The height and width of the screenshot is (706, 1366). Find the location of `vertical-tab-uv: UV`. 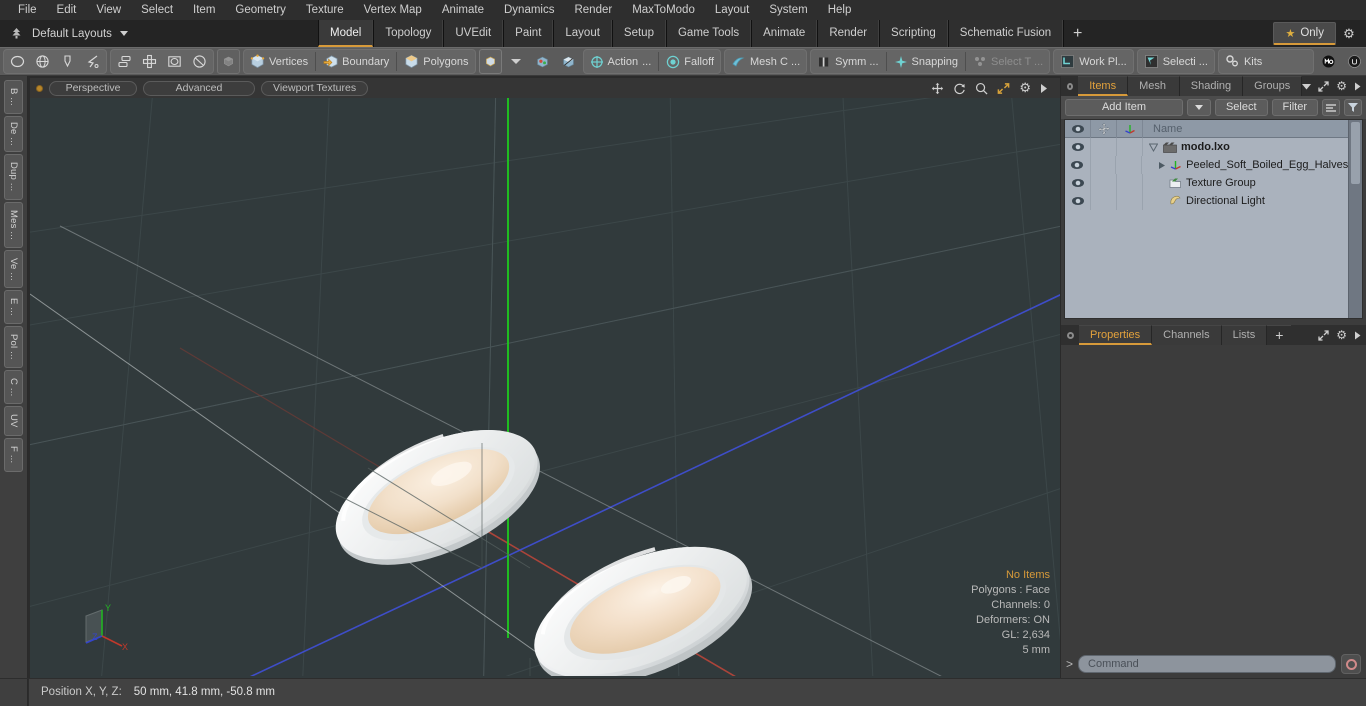

vertical-tab-uv: UV is located at coordinates (13, 421).